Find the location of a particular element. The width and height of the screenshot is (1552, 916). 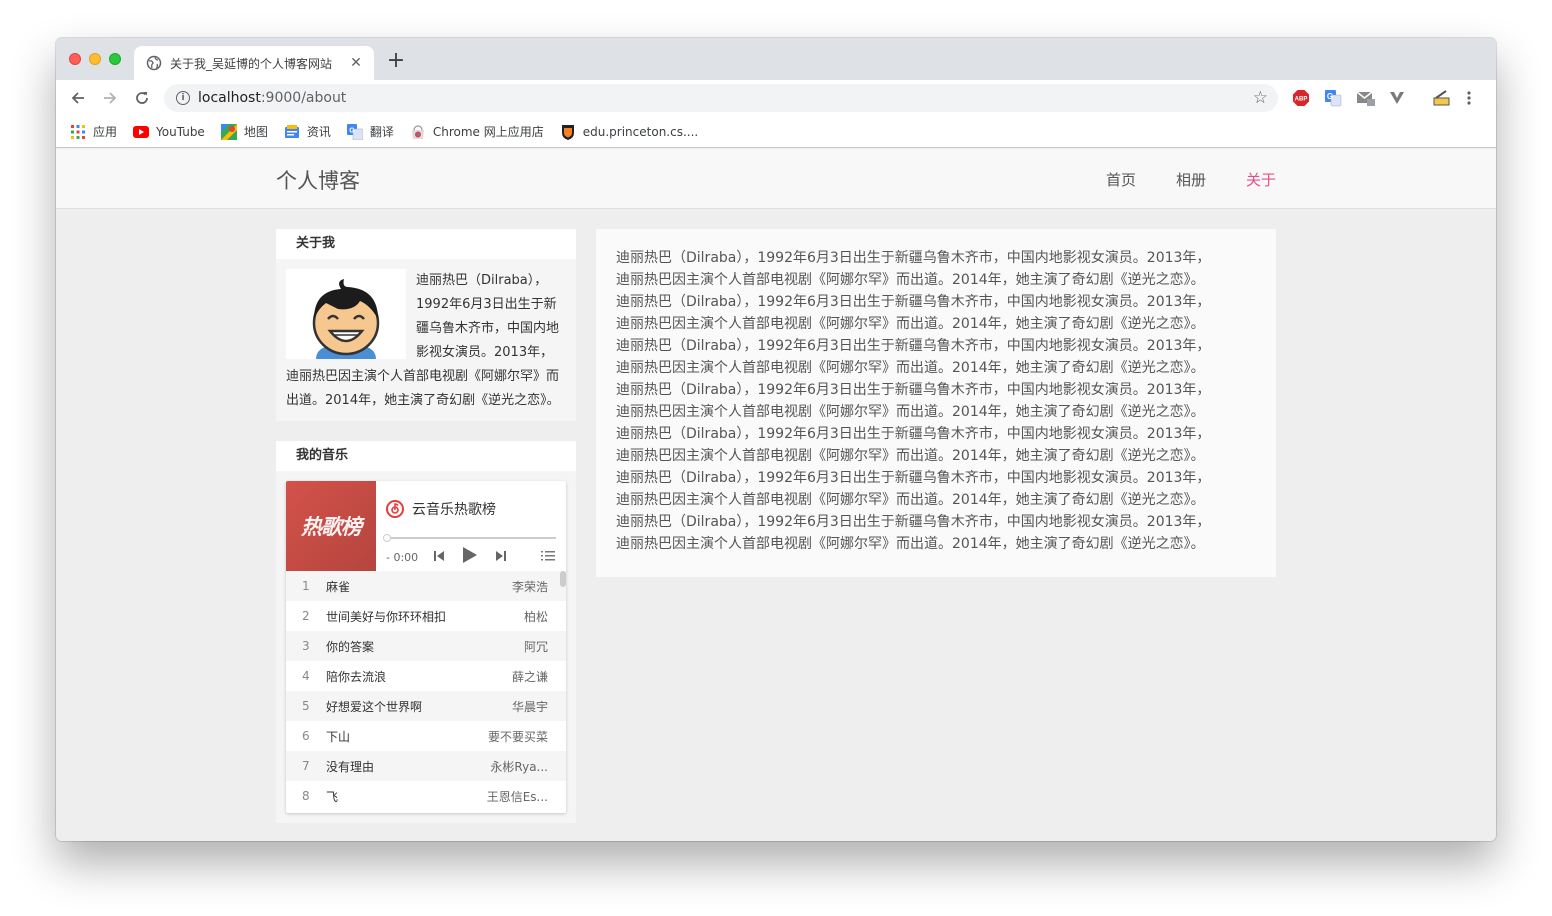

tools-icon is located at coordinates (1442, 98).